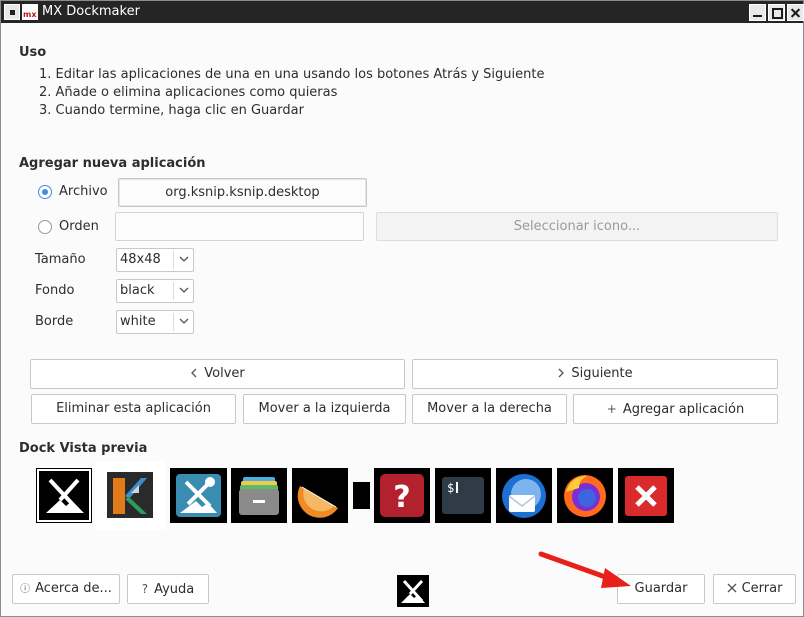  I want to click on plus-icon: +, so click(611, 409).